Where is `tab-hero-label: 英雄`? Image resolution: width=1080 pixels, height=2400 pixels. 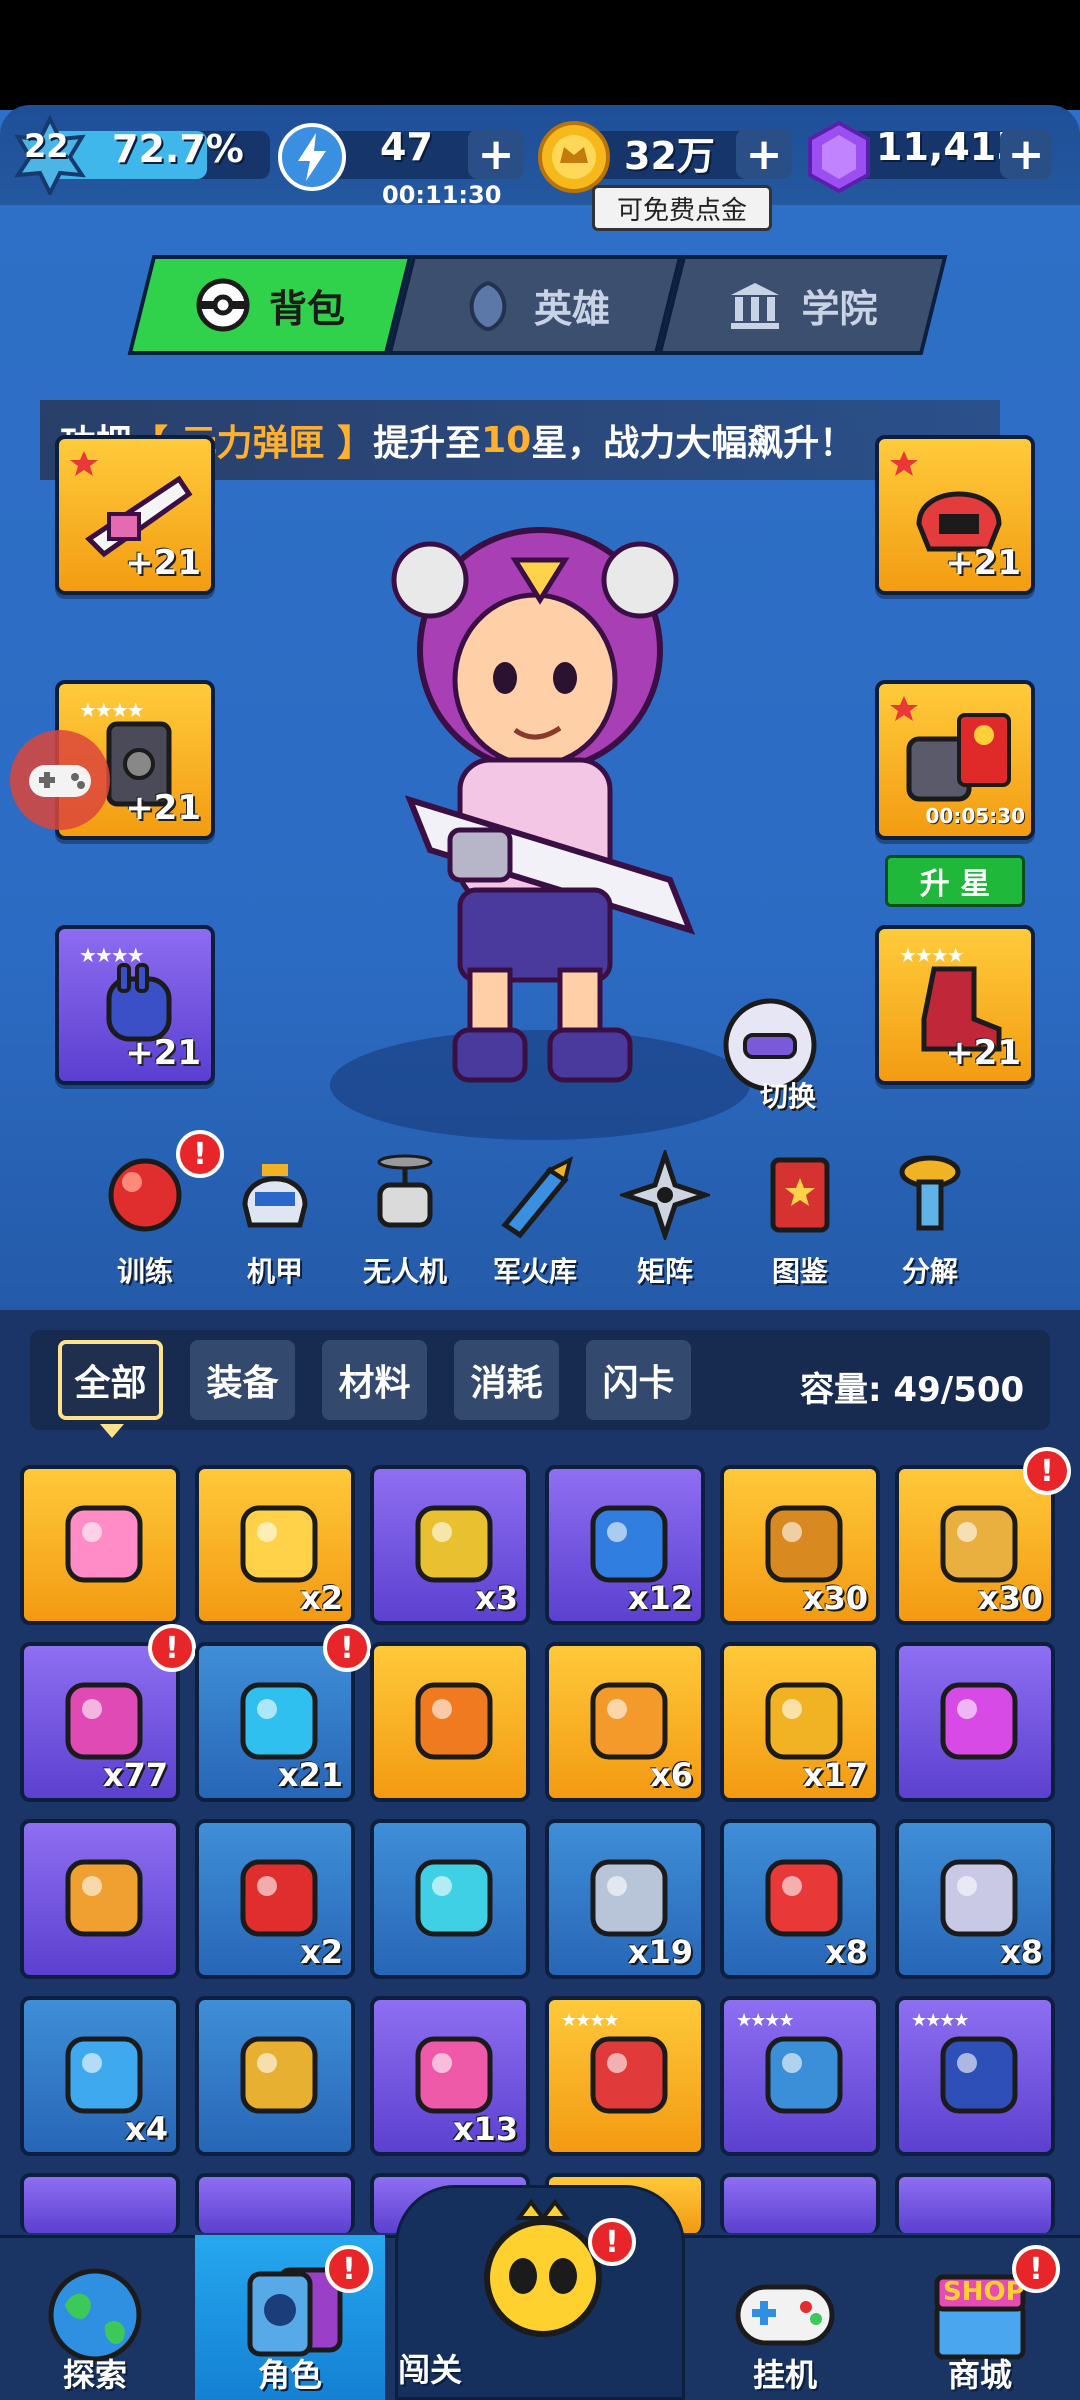 tab-hero-label: 英雄 is located at coordinates (571, 308).